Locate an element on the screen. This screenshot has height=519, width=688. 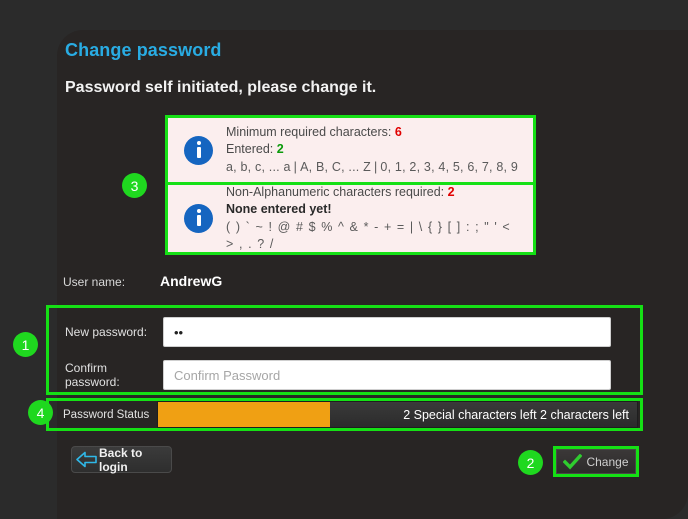
uppercase-range: A, B, C, ... Z is located at coordinates (335, 166).